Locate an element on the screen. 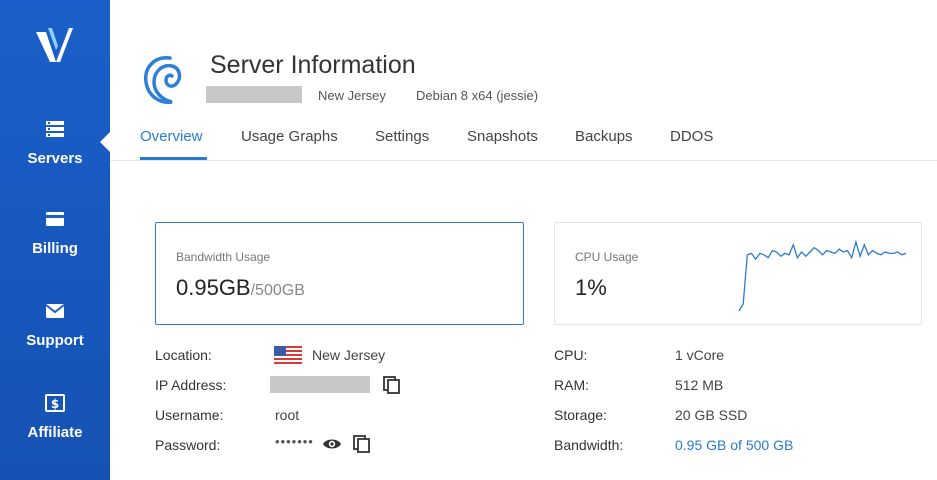 This screenshot has height=480, width=937. hostname-redacted is located at coordinates (254, 94).